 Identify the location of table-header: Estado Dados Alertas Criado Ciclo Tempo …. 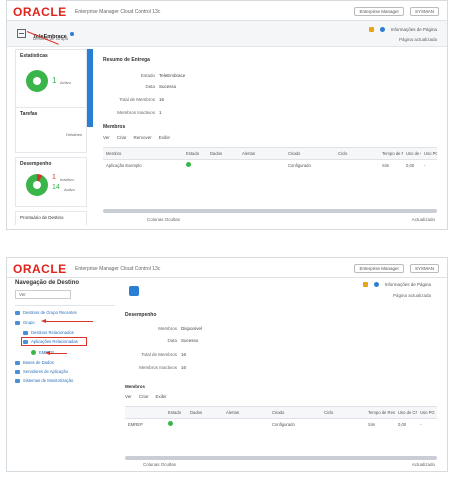
(281, 413).